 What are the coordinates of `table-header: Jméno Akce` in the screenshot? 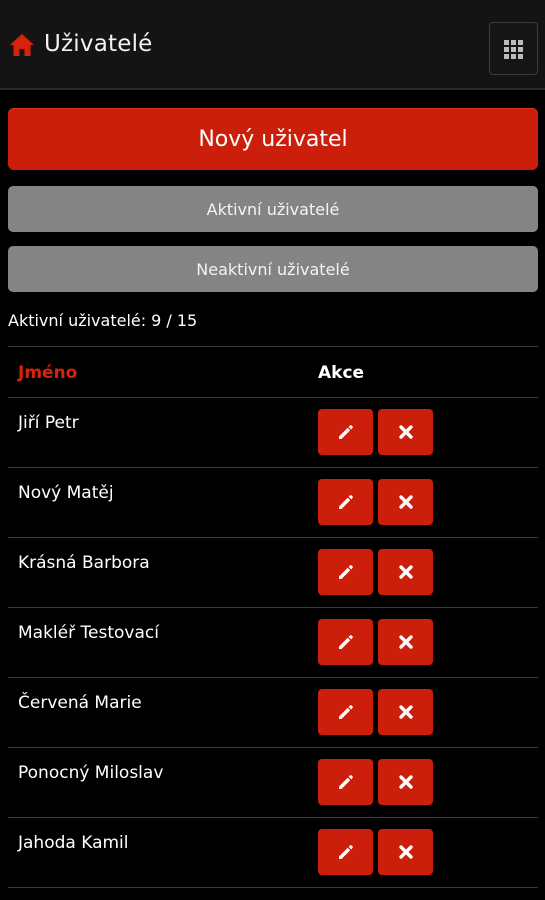 It's located at (273, 372).